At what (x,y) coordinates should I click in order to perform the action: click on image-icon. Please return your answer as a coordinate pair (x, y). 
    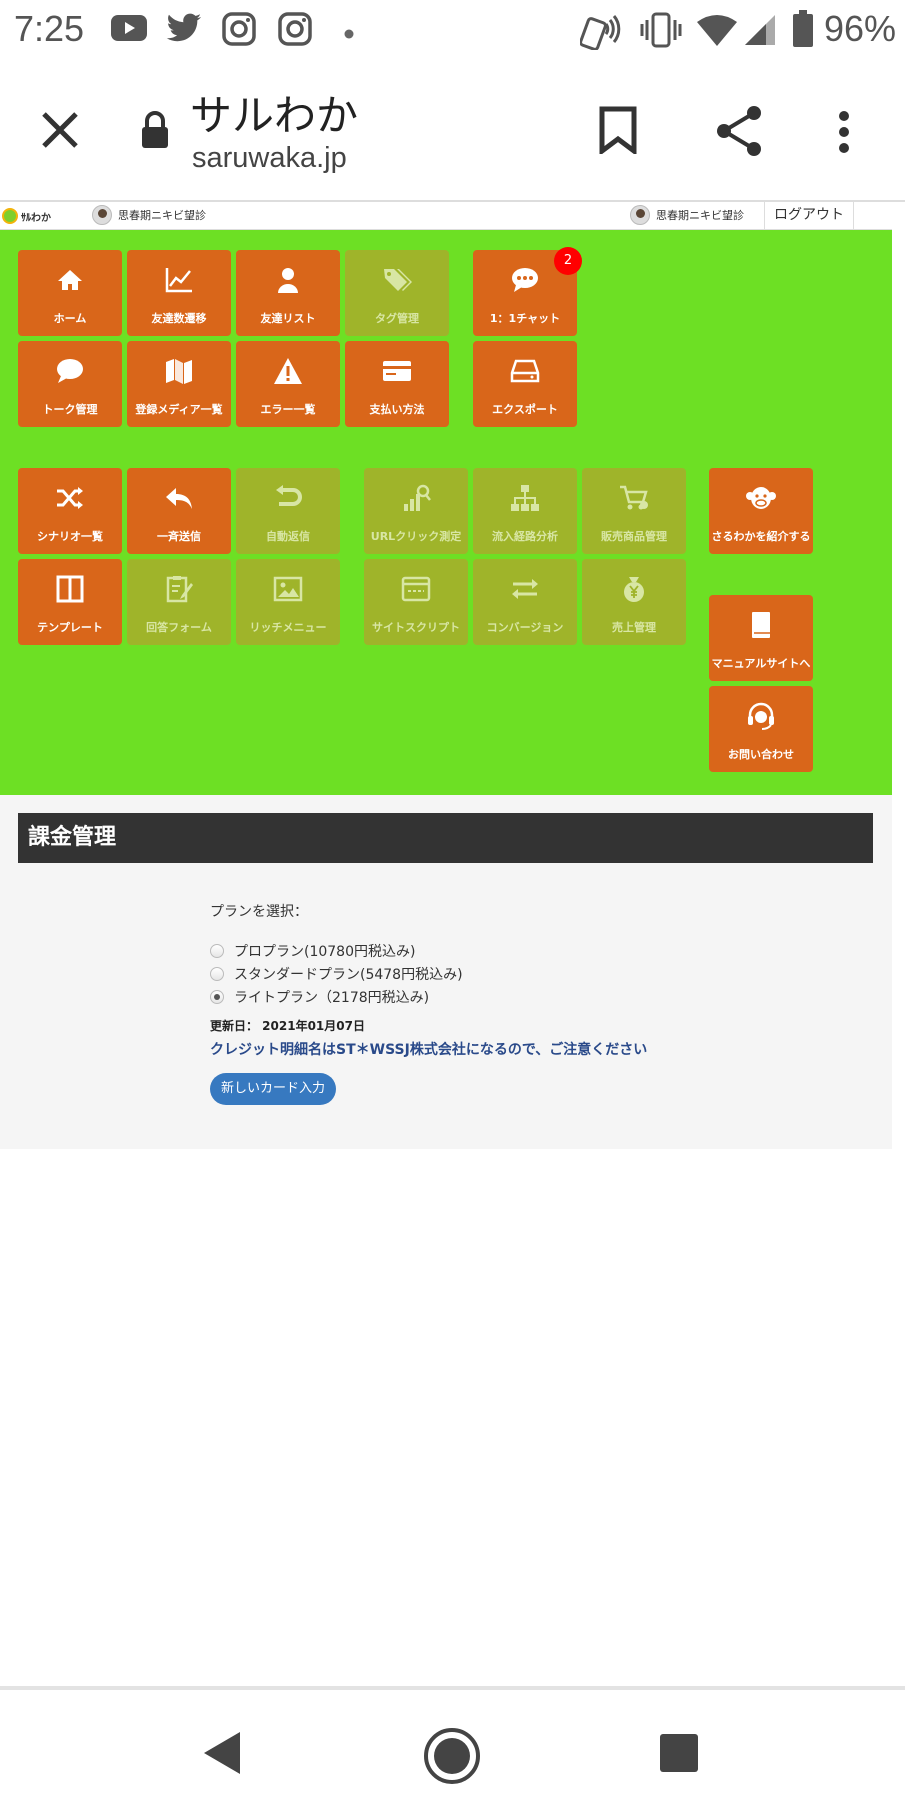
    Looking at the image, I should click on (288, 589).